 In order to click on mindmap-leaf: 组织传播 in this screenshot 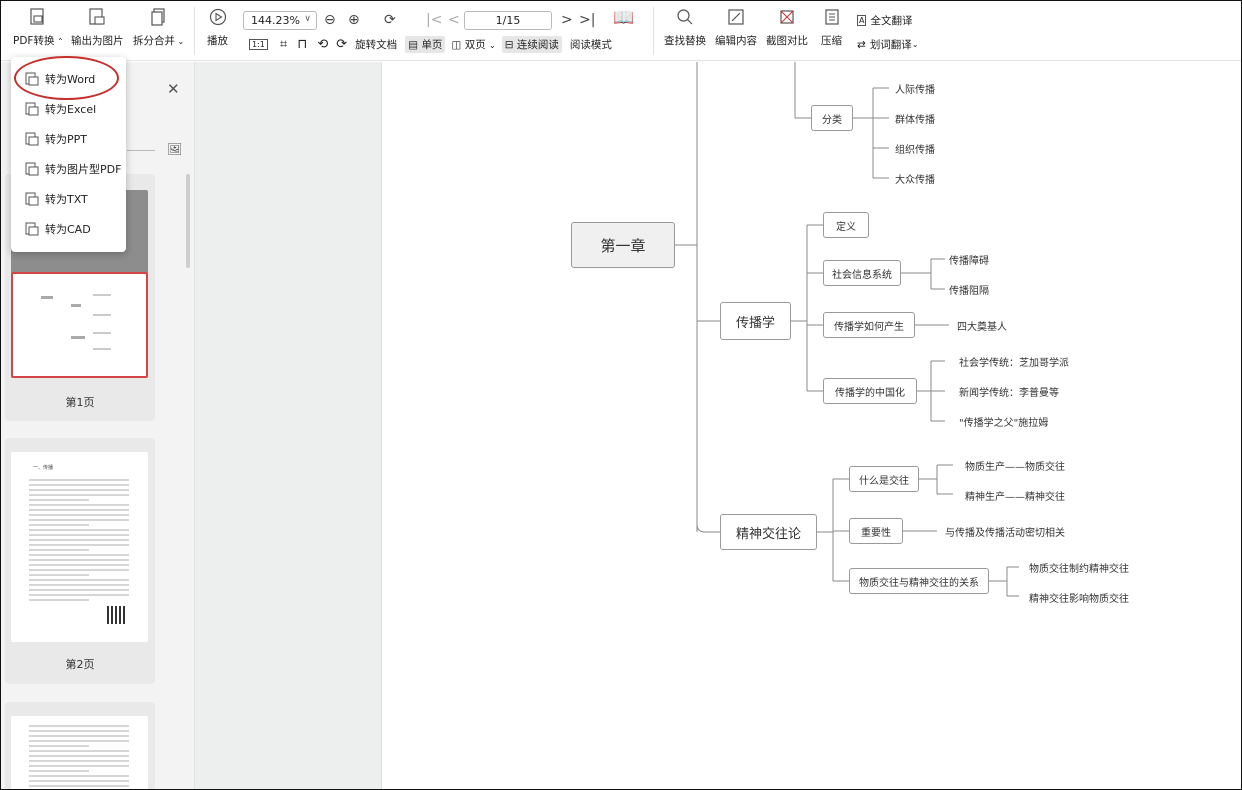, I will do `click(915, 148)`.